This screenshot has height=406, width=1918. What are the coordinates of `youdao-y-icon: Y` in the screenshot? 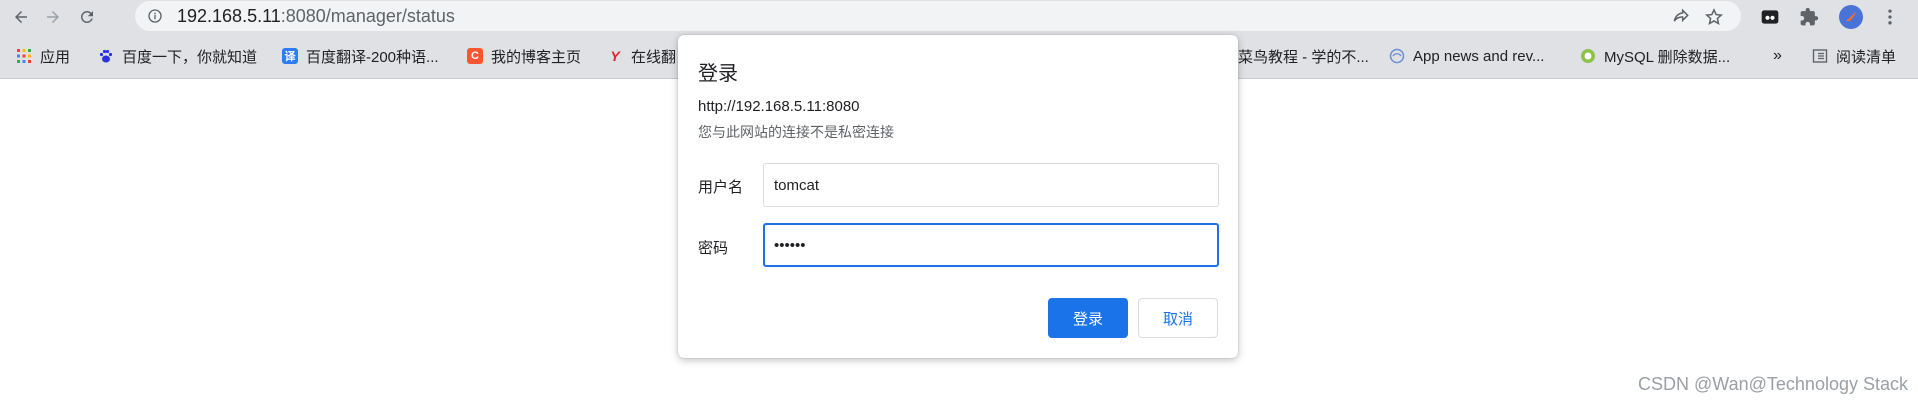 It's located at (615, 56).